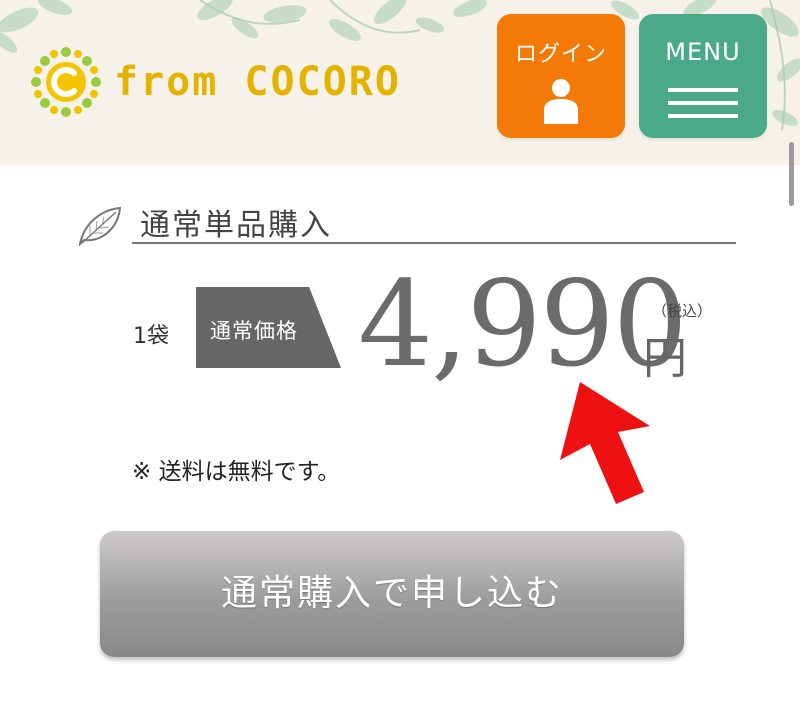  Describe the element at coordinates (523, 324) in the screenshot. I see `price-amount: 4,990` at that location.